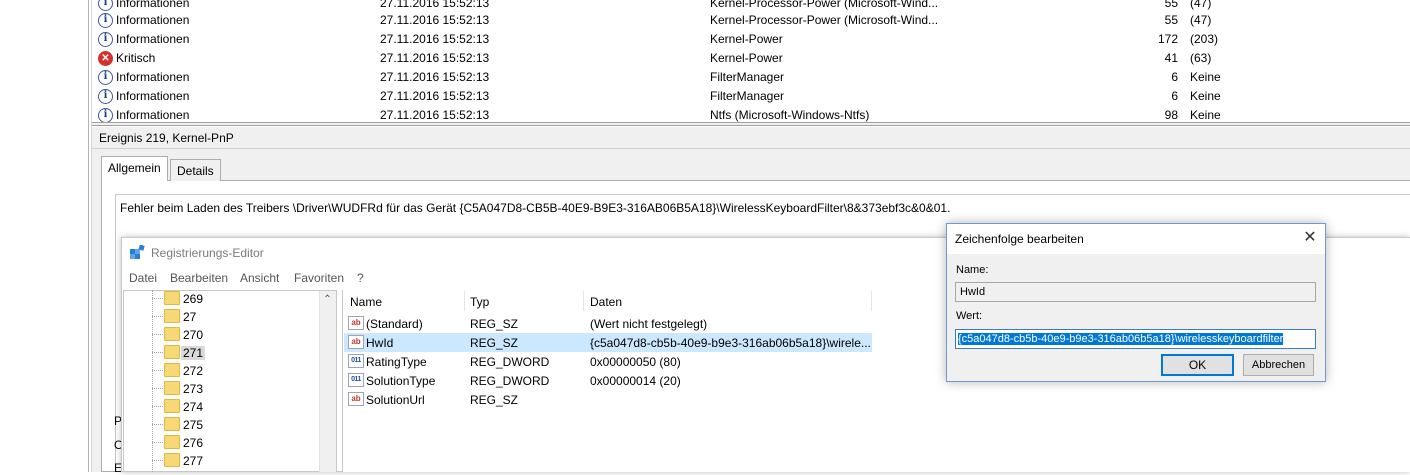 The height and width of the screenshot is (475, 1410). I want to click on event-source: Ntfs (Microsoft-Windows-Ntfs), so click(790, 115).